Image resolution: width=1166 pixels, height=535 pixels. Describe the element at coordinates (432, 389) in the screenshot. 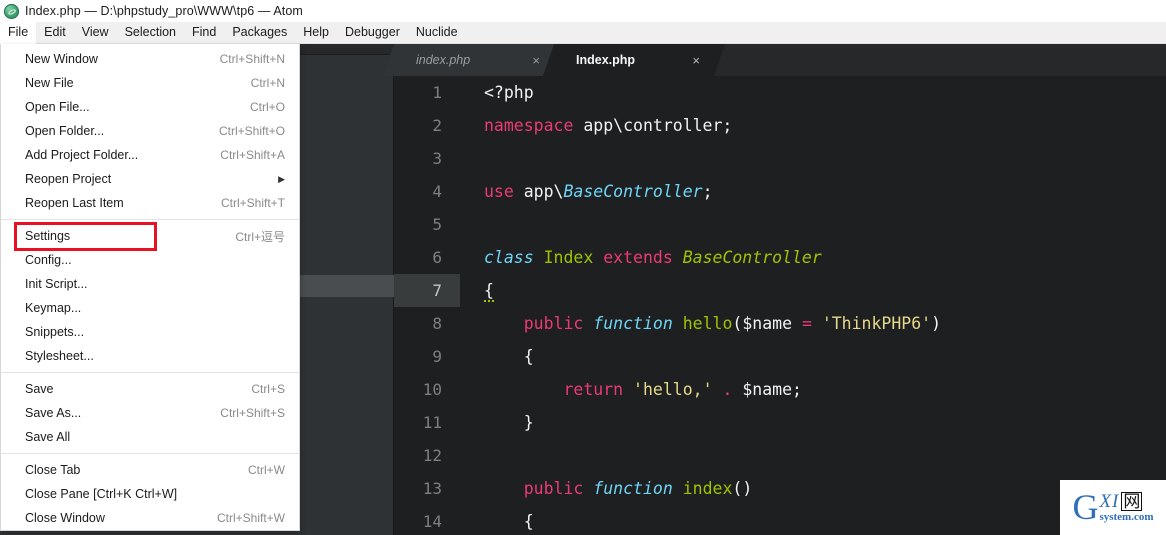

I see `line-number: 10` at that location.